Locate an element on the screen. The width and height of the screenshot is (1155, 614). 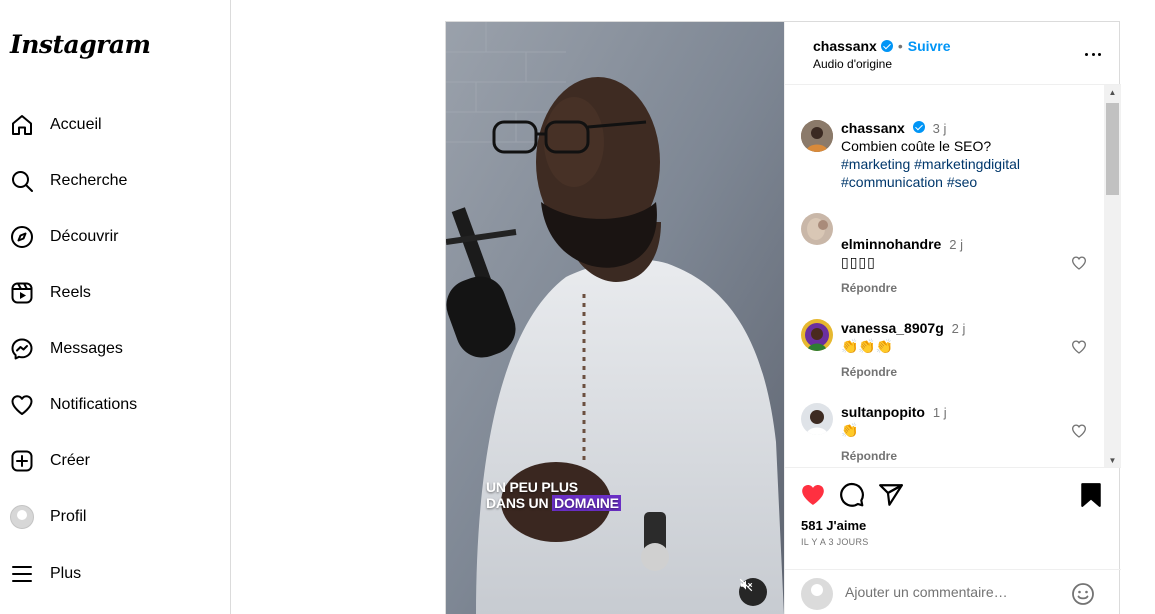
sidebar-item-label: Profil is located at coordinates (68, 516).